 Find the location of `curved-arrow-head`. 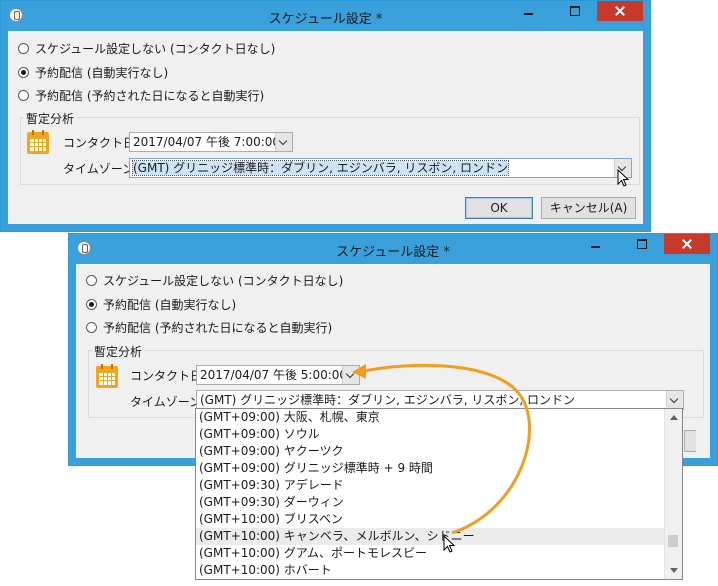

curved-arrow-head is located at coordinates (359, 371).